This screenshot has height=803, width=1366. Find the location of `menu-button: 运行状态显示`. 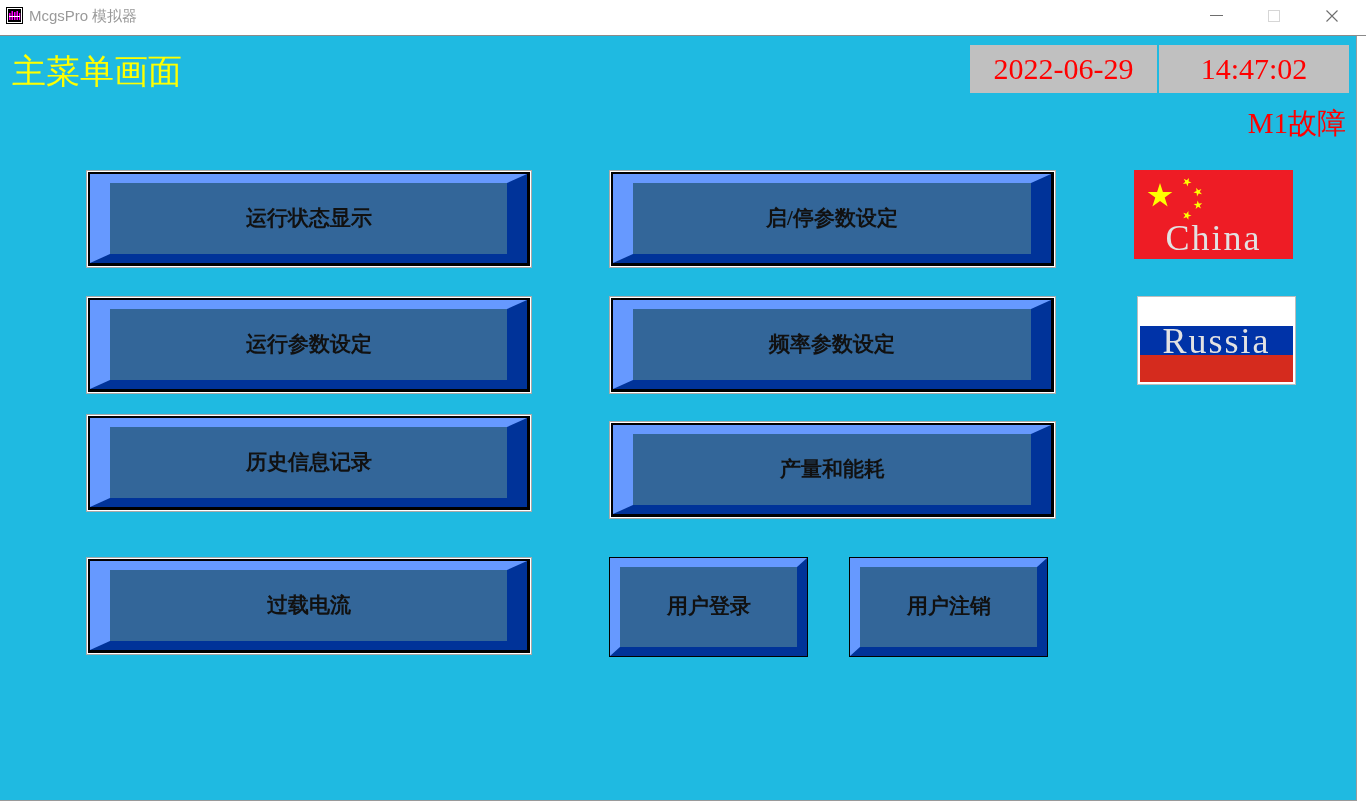

menu-button: 运行状态显示 is located at coordinates (309, 219).